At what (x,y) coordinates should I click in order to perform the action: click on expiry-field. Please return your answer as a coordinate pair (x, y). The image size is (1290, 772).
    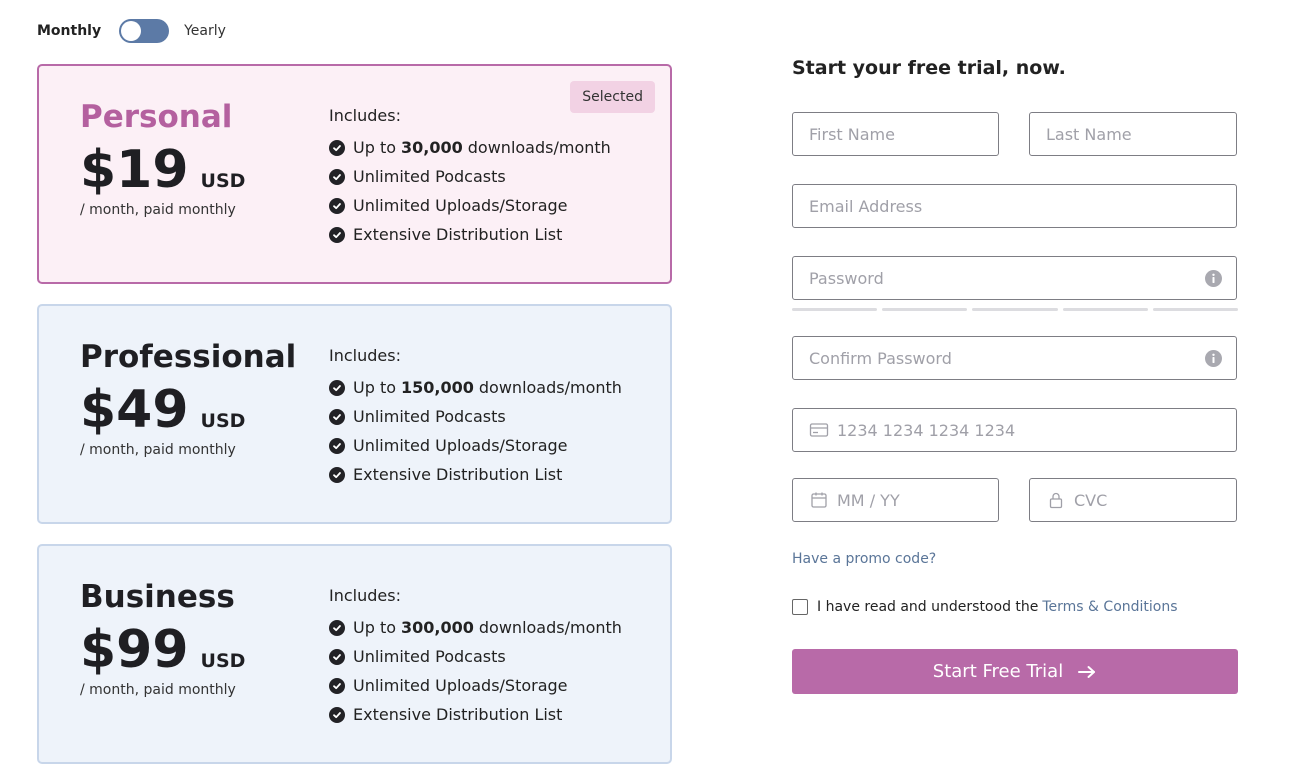
    Looking at the image, I should click on (895, 500).